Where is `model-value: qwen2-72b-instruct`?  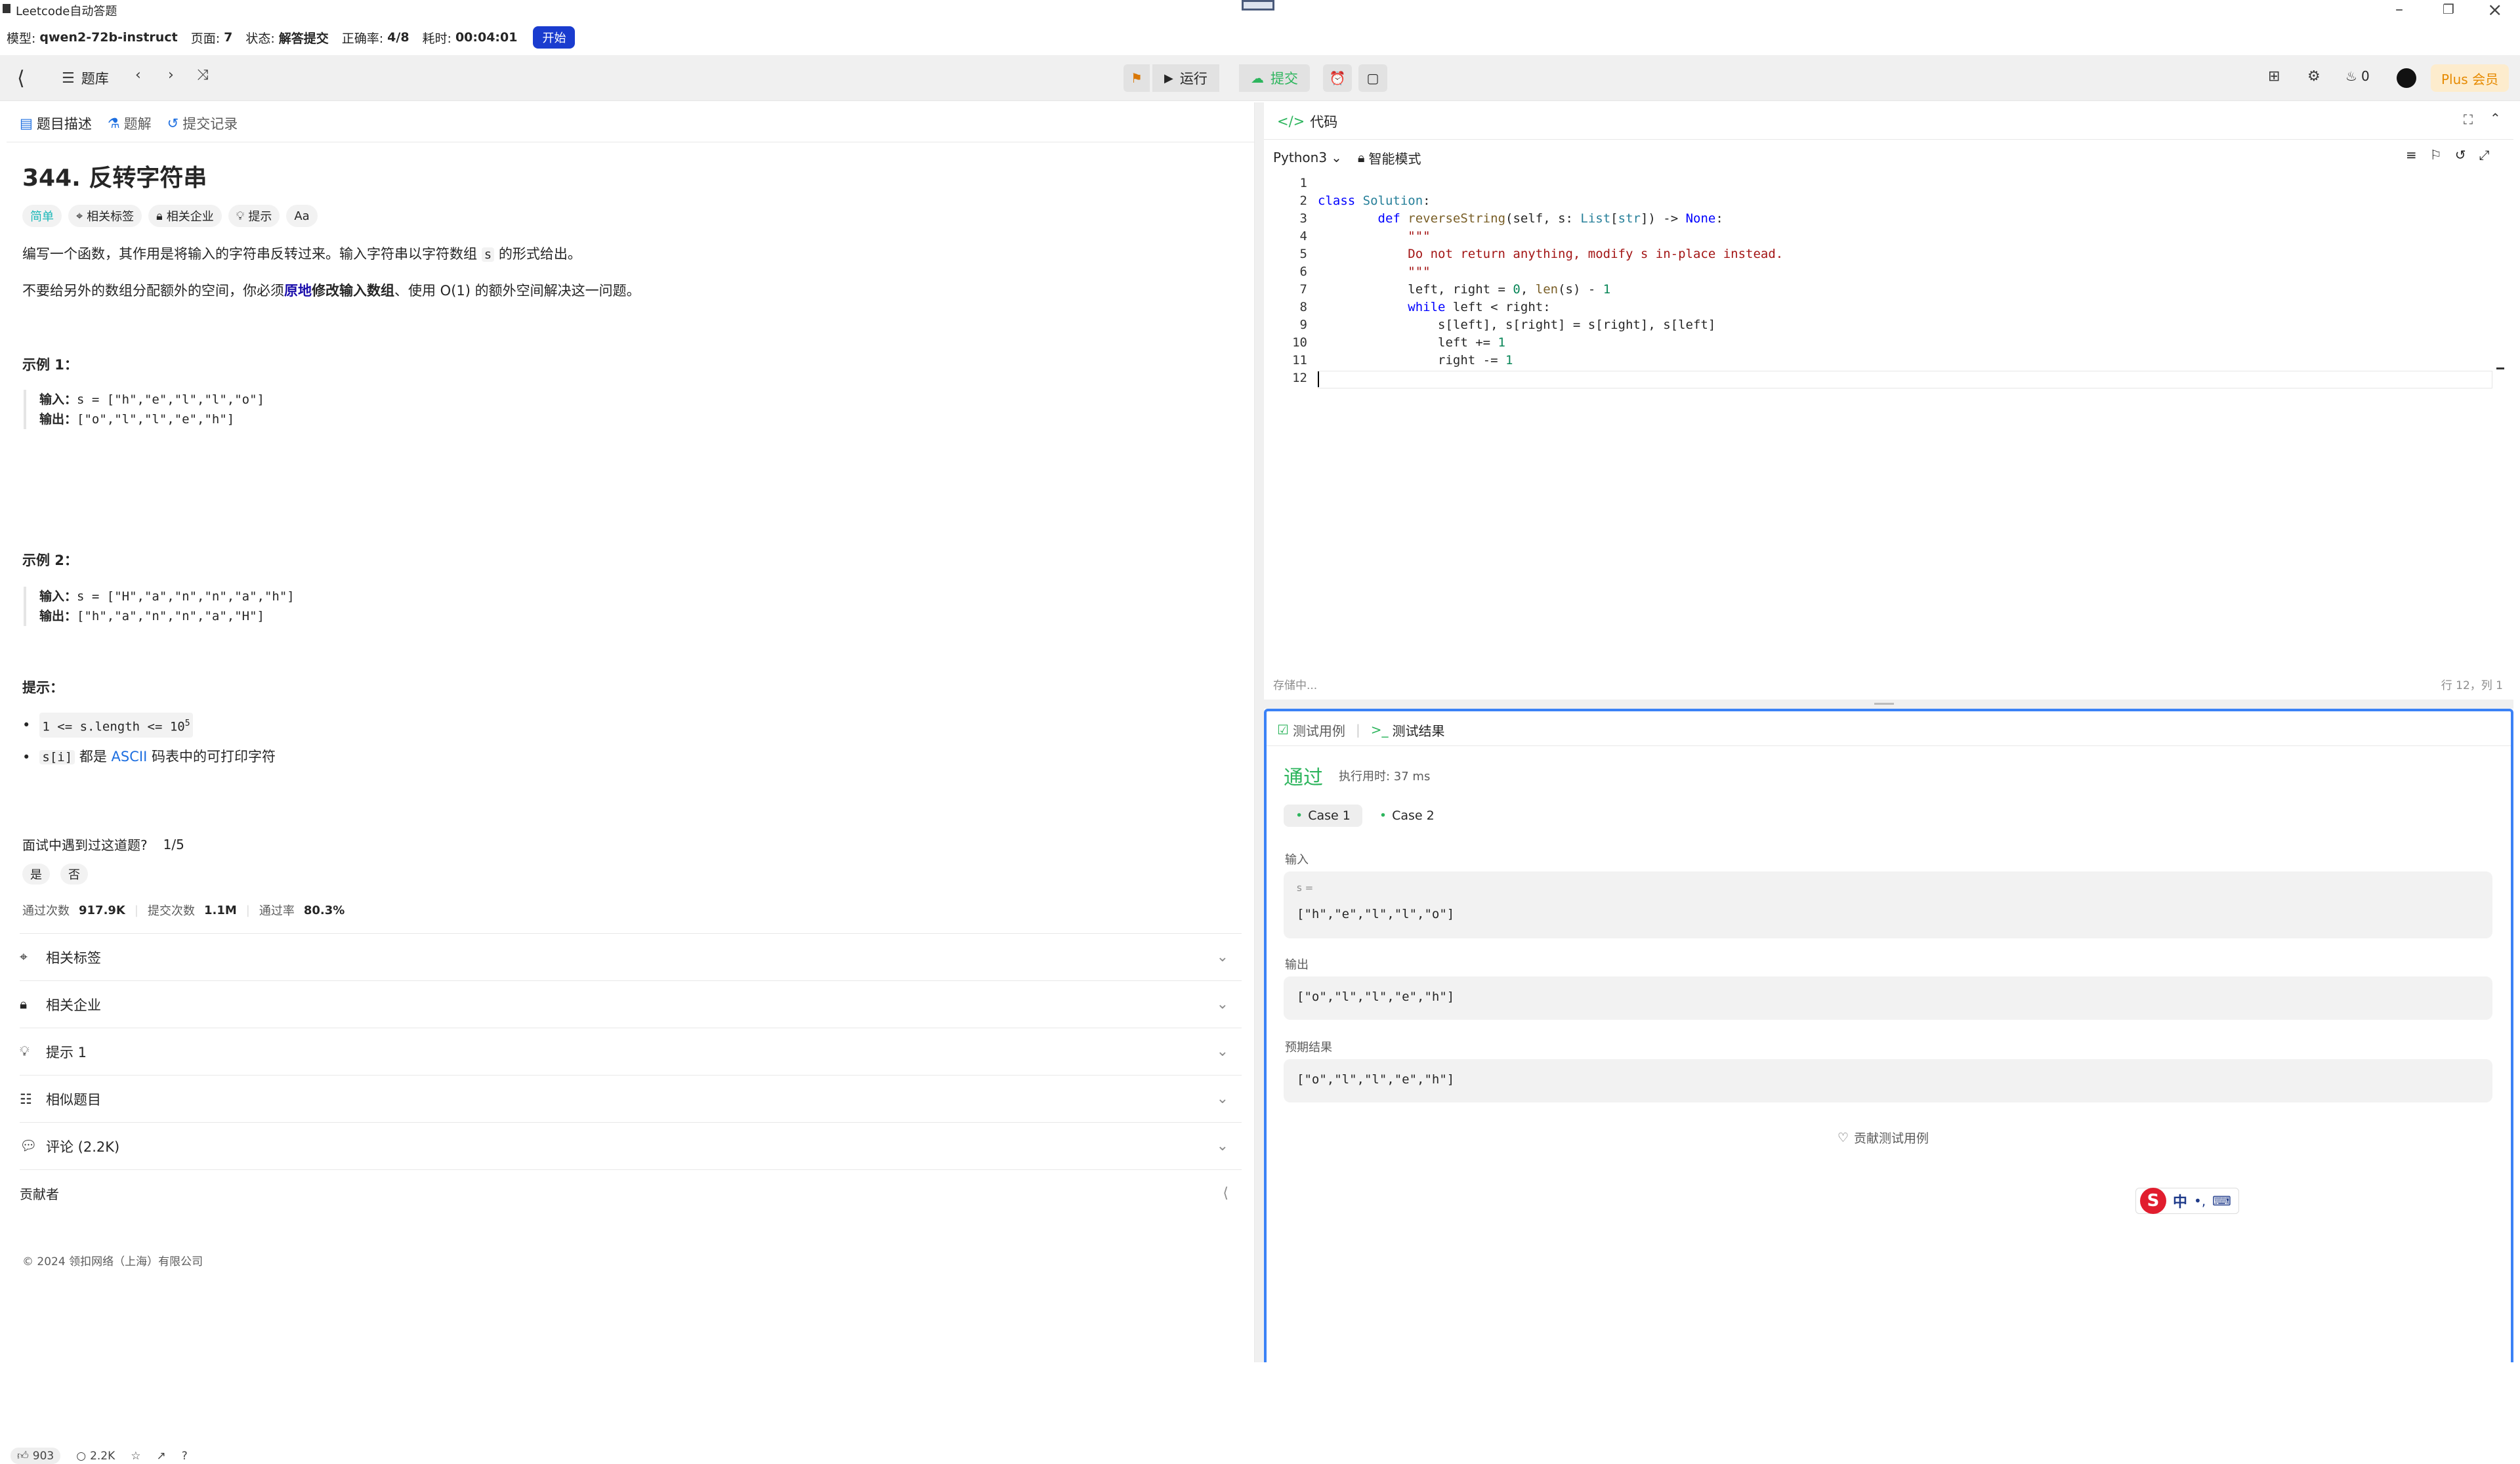 model-value: qwen2-72b-instruct is located at coordinates (108, 37).